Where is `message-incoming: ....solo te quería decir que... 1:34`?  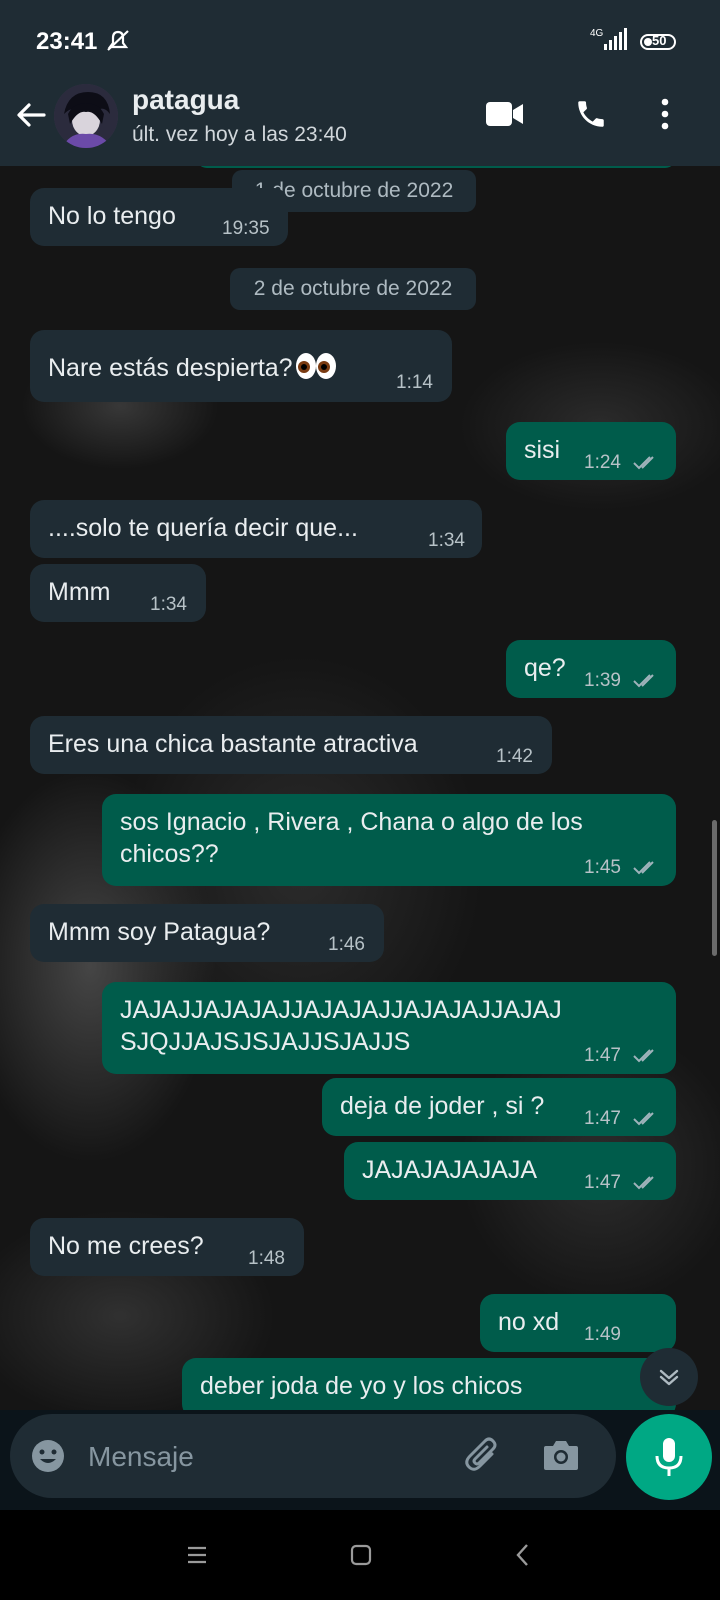 message-incoming: ....solo te quería decir que... 1:34 is located at coordinates (256, 529).